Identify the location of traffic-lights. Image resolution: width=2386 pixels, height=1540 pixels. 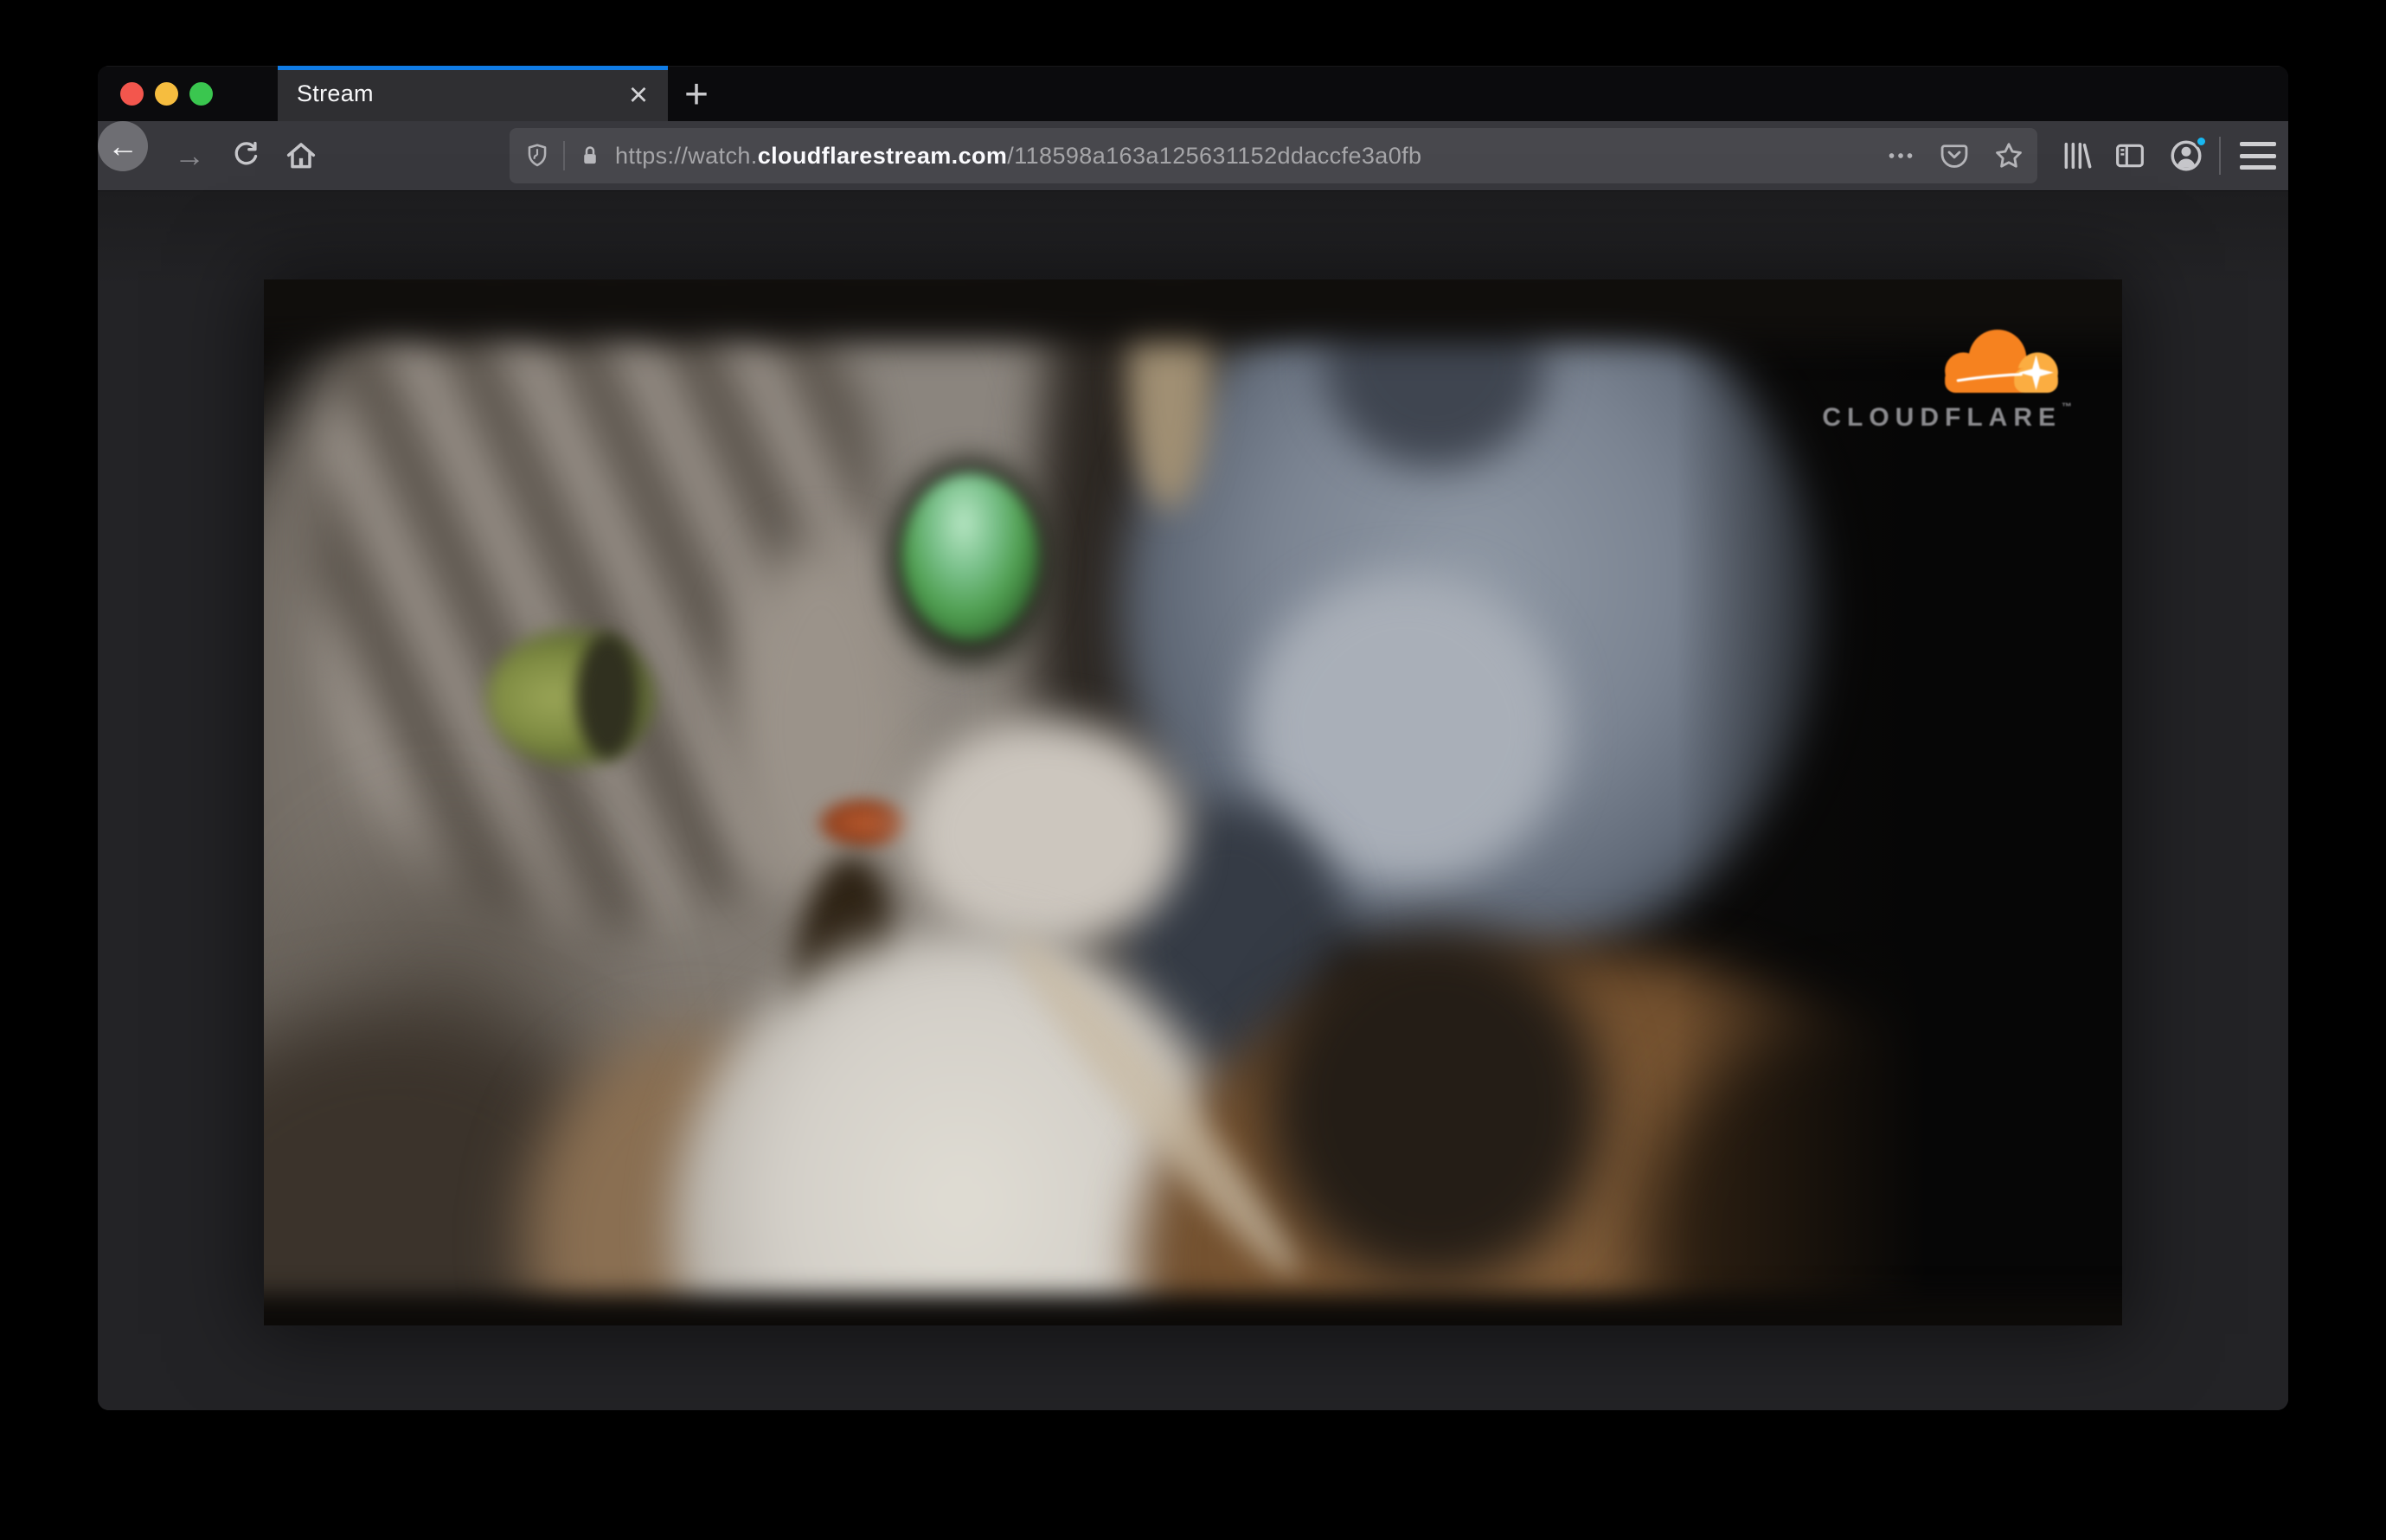
(167, 93).